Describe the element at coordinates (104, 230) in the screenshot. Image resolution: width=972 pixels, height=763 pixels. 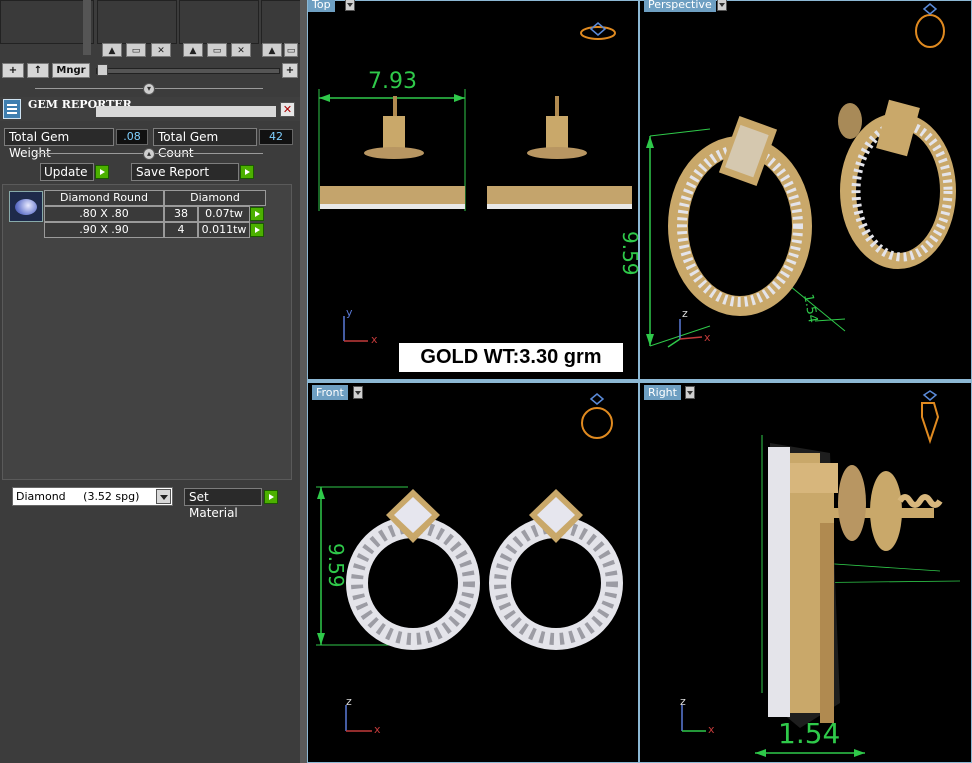
I see `table-cell-size: .90 X .90` at that location.